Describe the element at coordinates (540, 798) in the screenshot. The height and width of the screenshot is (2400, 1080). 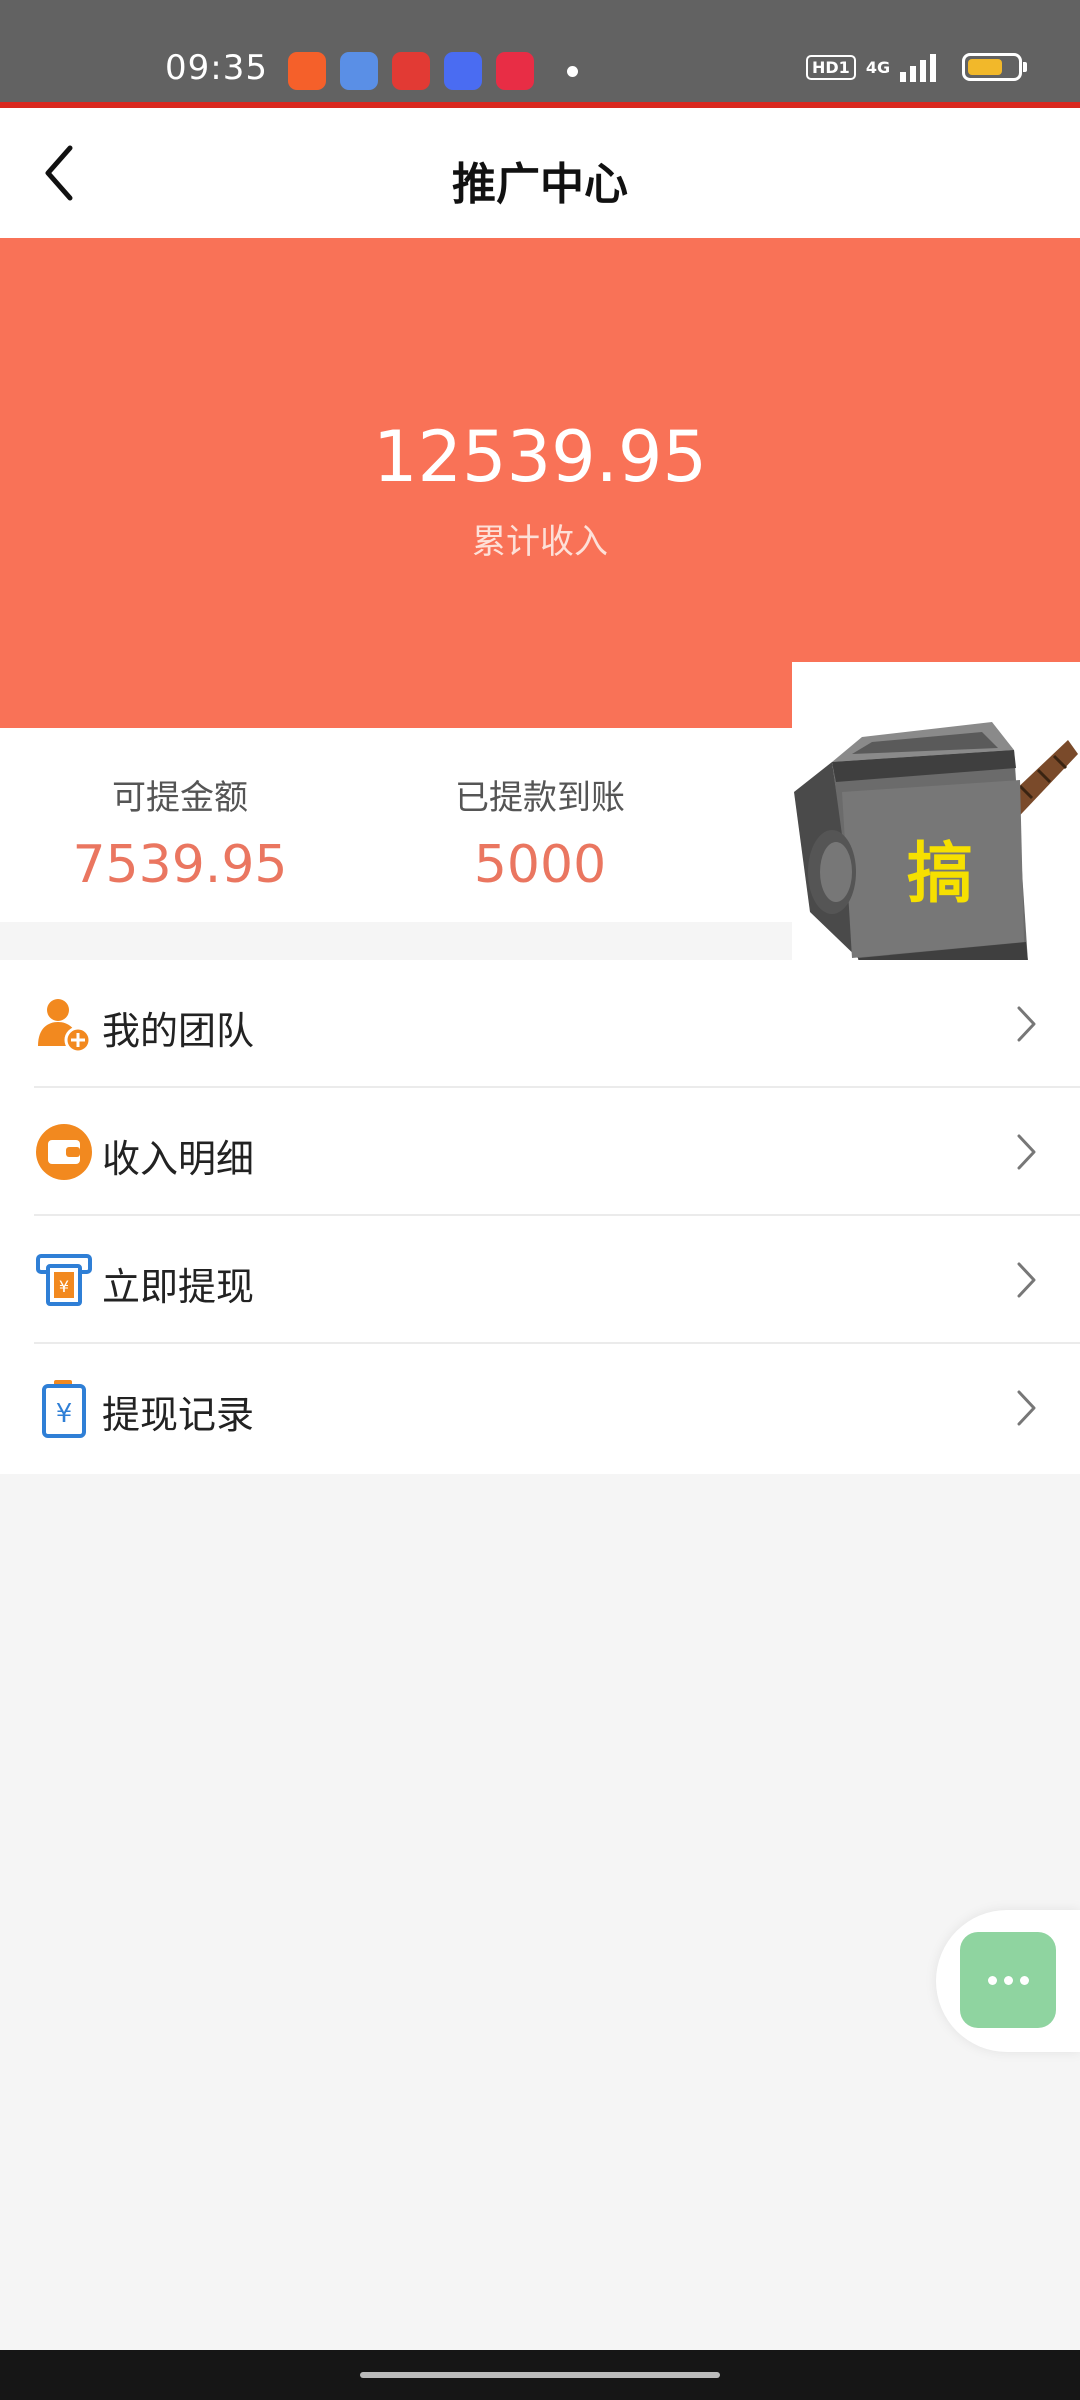
I see `stat-label: 已提款到账` at that location.